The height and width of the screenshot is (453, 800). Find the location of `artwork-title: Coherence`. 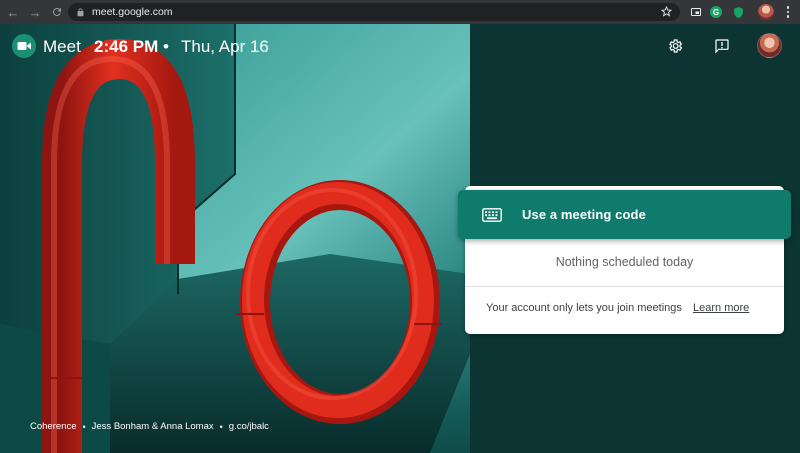

artwork-title: Coherence is located at coordinates (53, 426).